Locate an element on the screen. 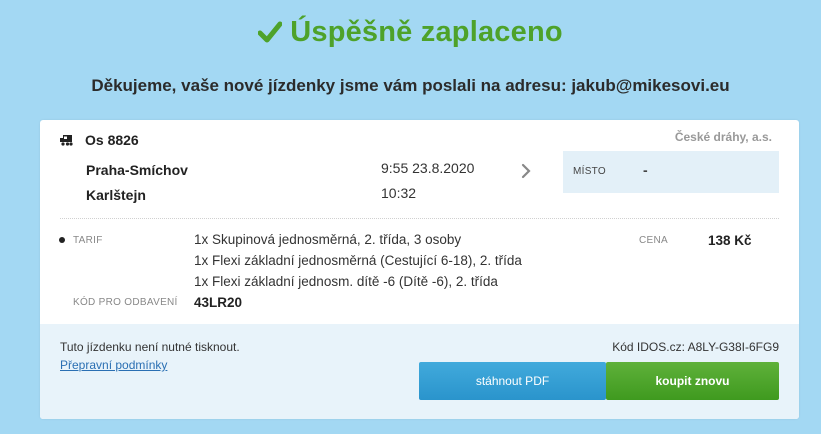 Image resolution: width=821 pixels, height=434 pixels. tarif-label: TARIF is located at coordinates (88, 240).